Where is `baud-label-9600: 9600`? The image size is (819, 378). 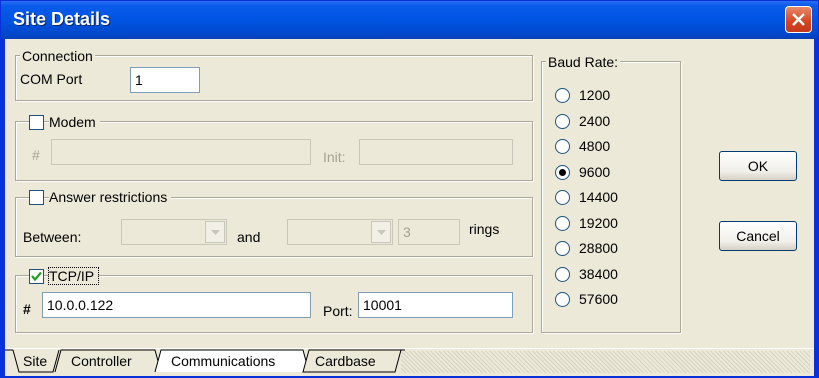 baud-label-9600: 9600 is located at coordinates (595, 171).